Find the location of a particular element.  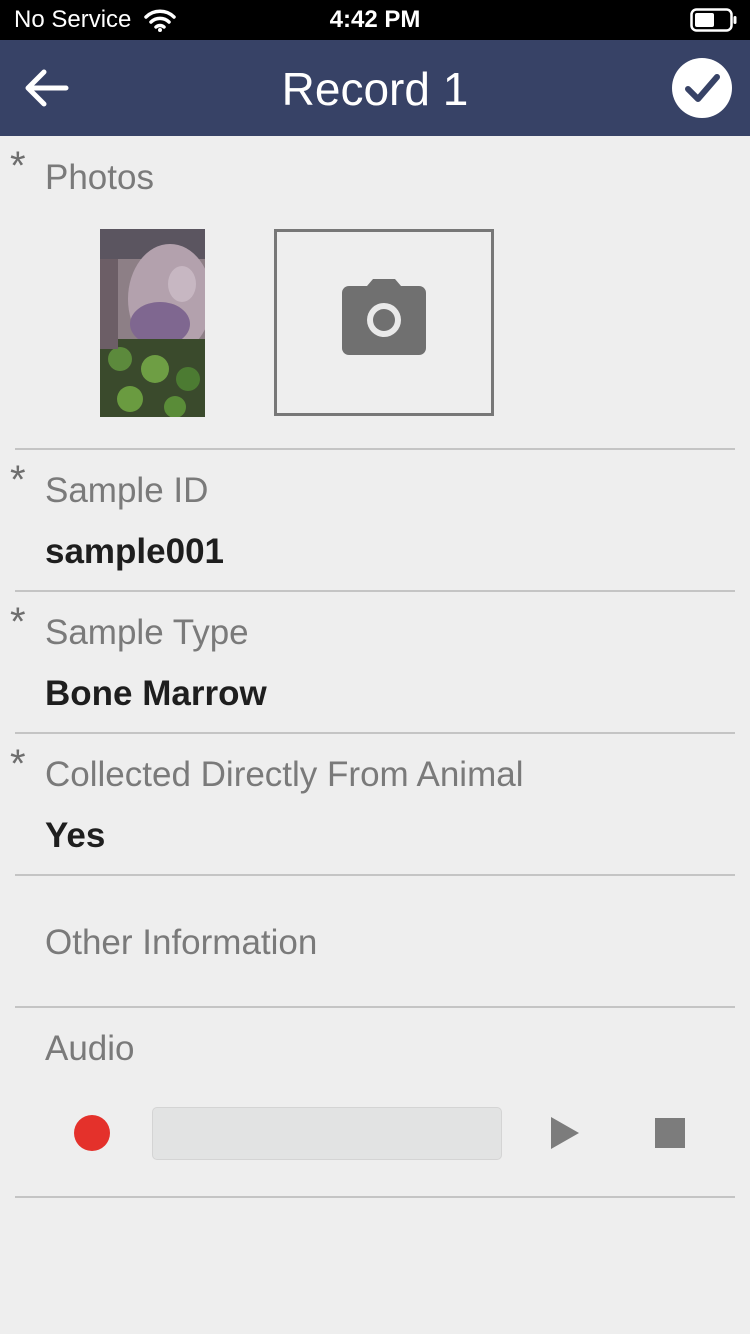

status-time: 4:42 PM is located at coordinates (375, 19).